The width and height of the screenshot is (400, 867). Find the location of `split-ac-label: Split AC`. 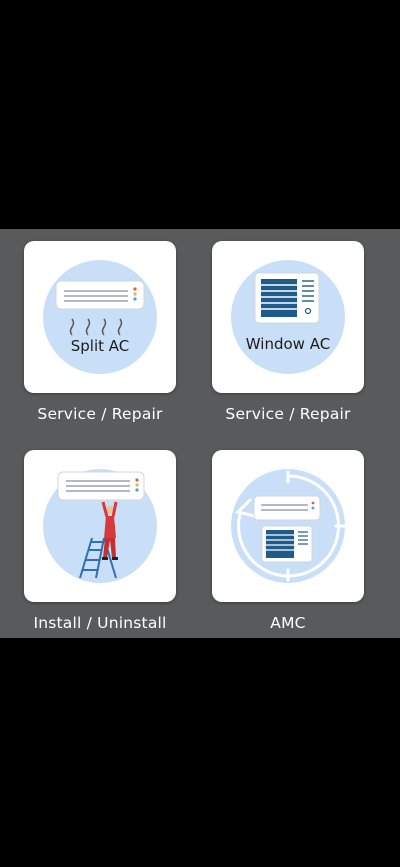

split-ac-label: Split AC is located at coordinates (100, 346).